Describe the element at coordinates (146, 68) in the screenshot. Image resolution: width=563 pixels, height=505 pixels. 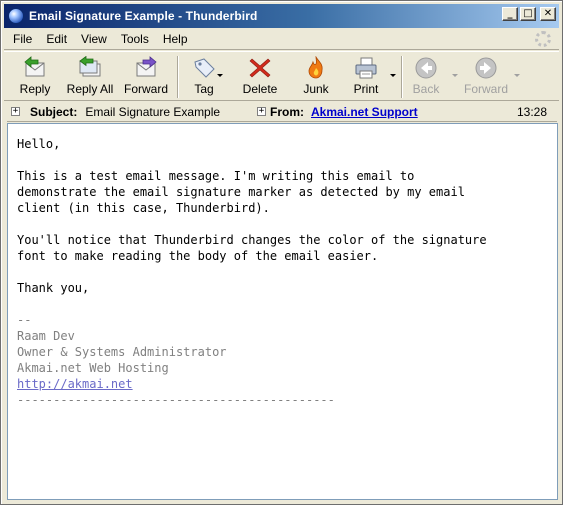
I see `forward-icon` at that location.